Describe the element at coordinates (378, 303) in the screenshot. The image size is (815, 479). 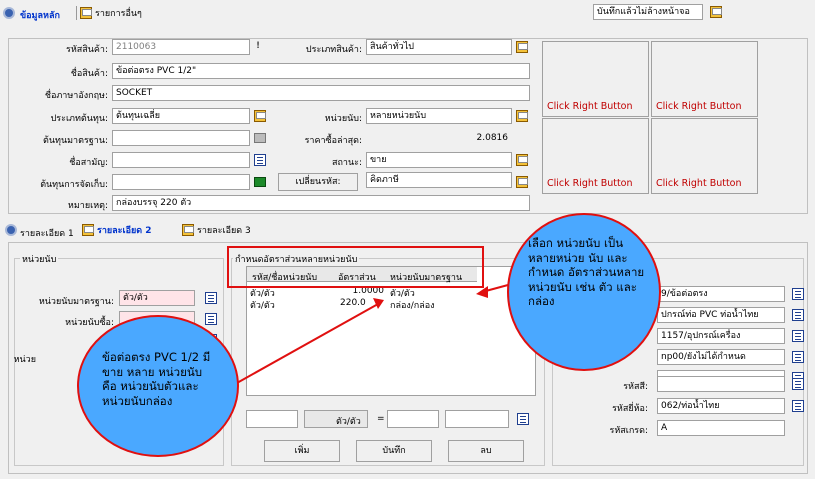
I see `arrow-head-table` at that location.